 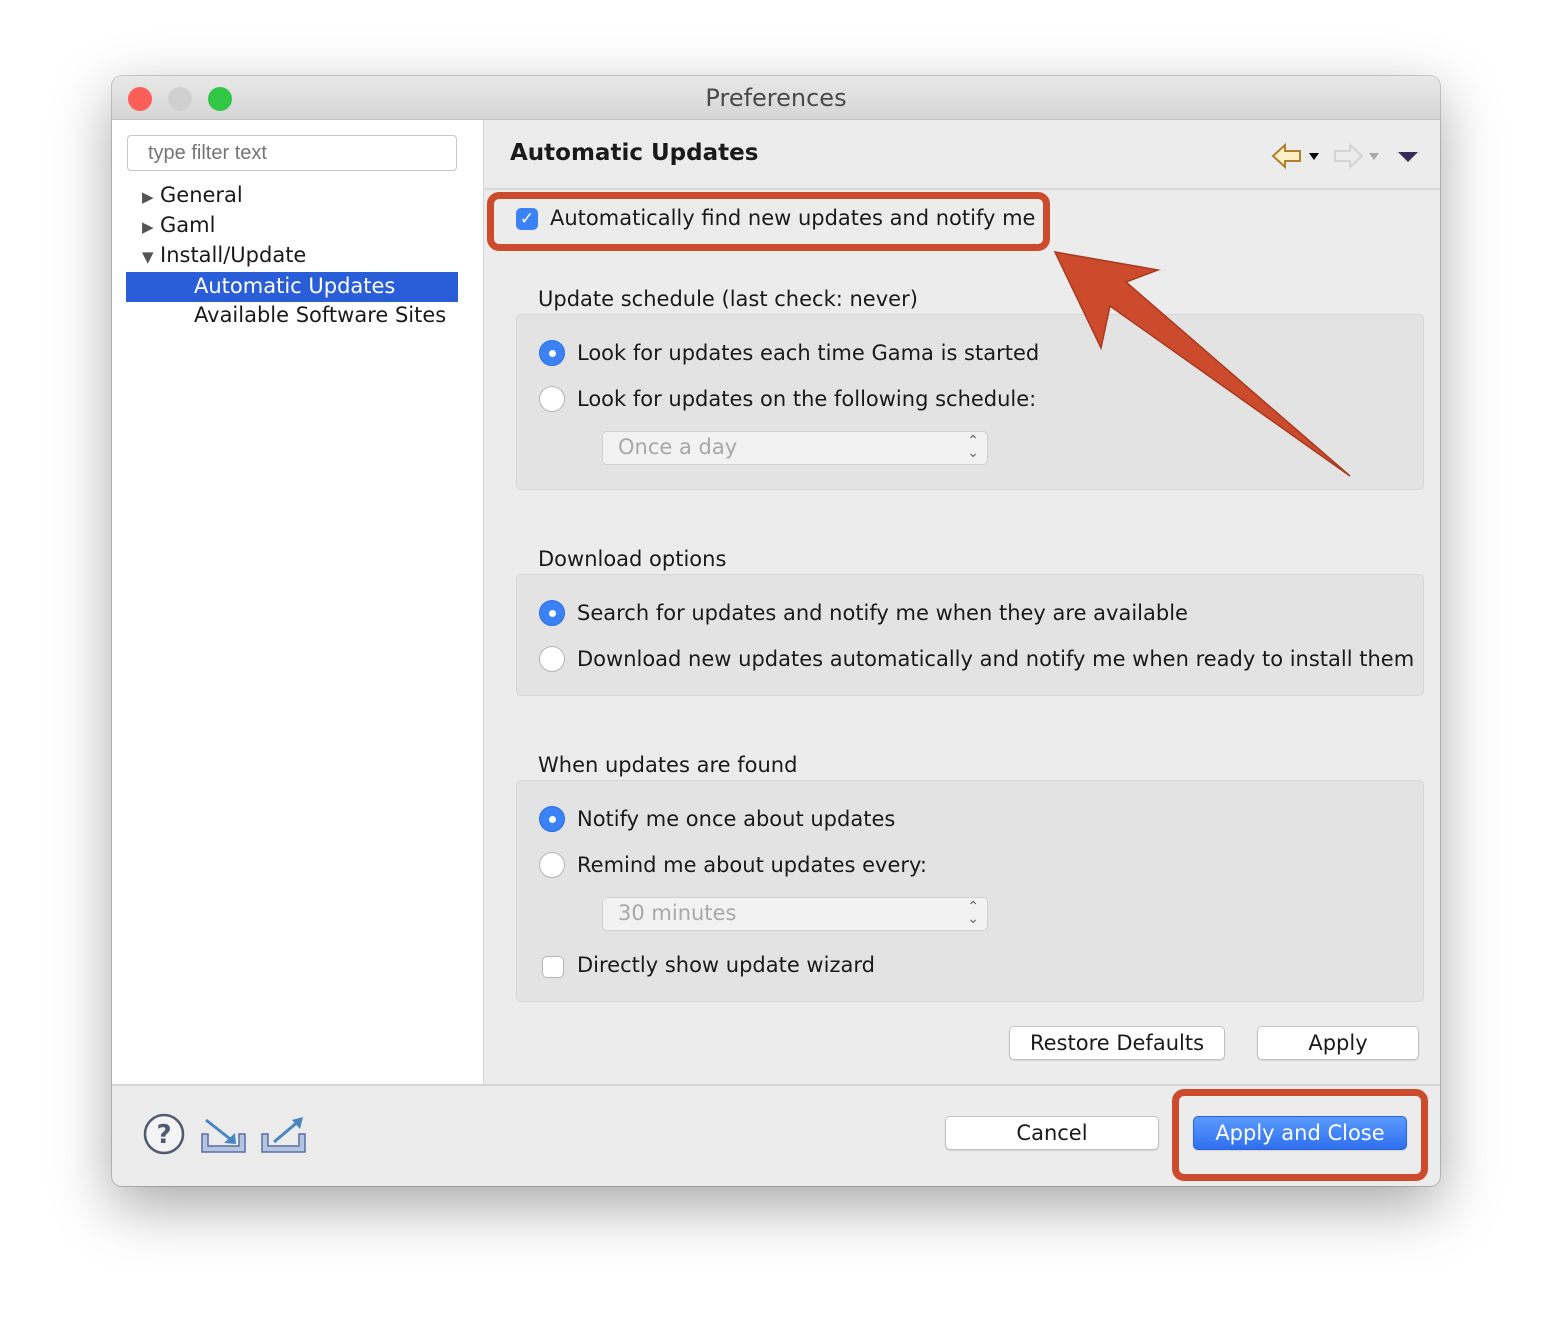 What do you see at coordinates (1117, 1043) in the screenshot?
I see `restore-defaults-button: Restore Defaults` at bounding box center [1117, 1043].